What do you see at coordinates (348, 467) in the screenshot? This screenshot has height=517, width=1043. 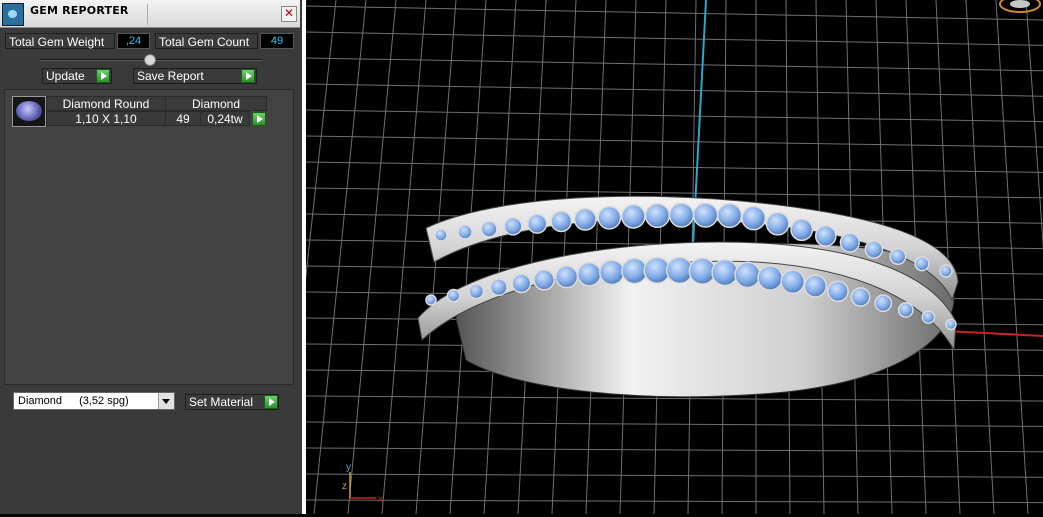 I see `axis-y-label: y` at bounding box center [348, 467].